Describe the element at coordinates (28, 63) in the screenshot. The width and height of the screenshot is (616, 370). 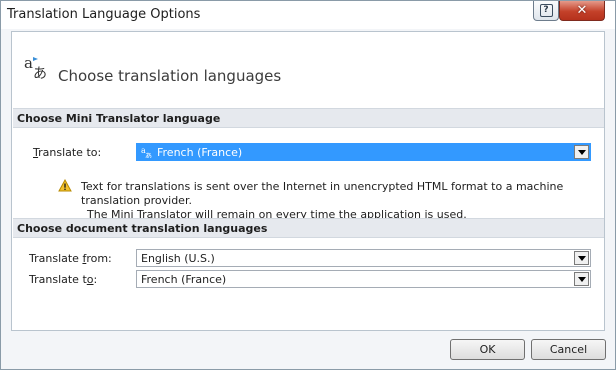
I see `svg-text: a` at that location.